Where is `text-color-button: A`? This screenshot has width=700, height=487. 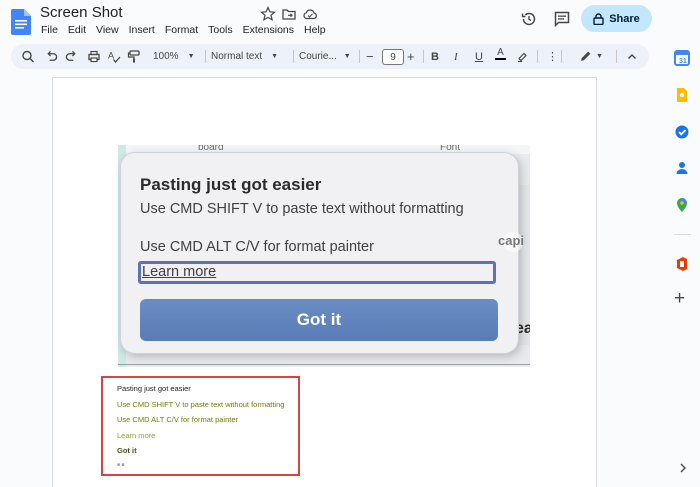
text-color-button: A is located at coordinates (500, 56).